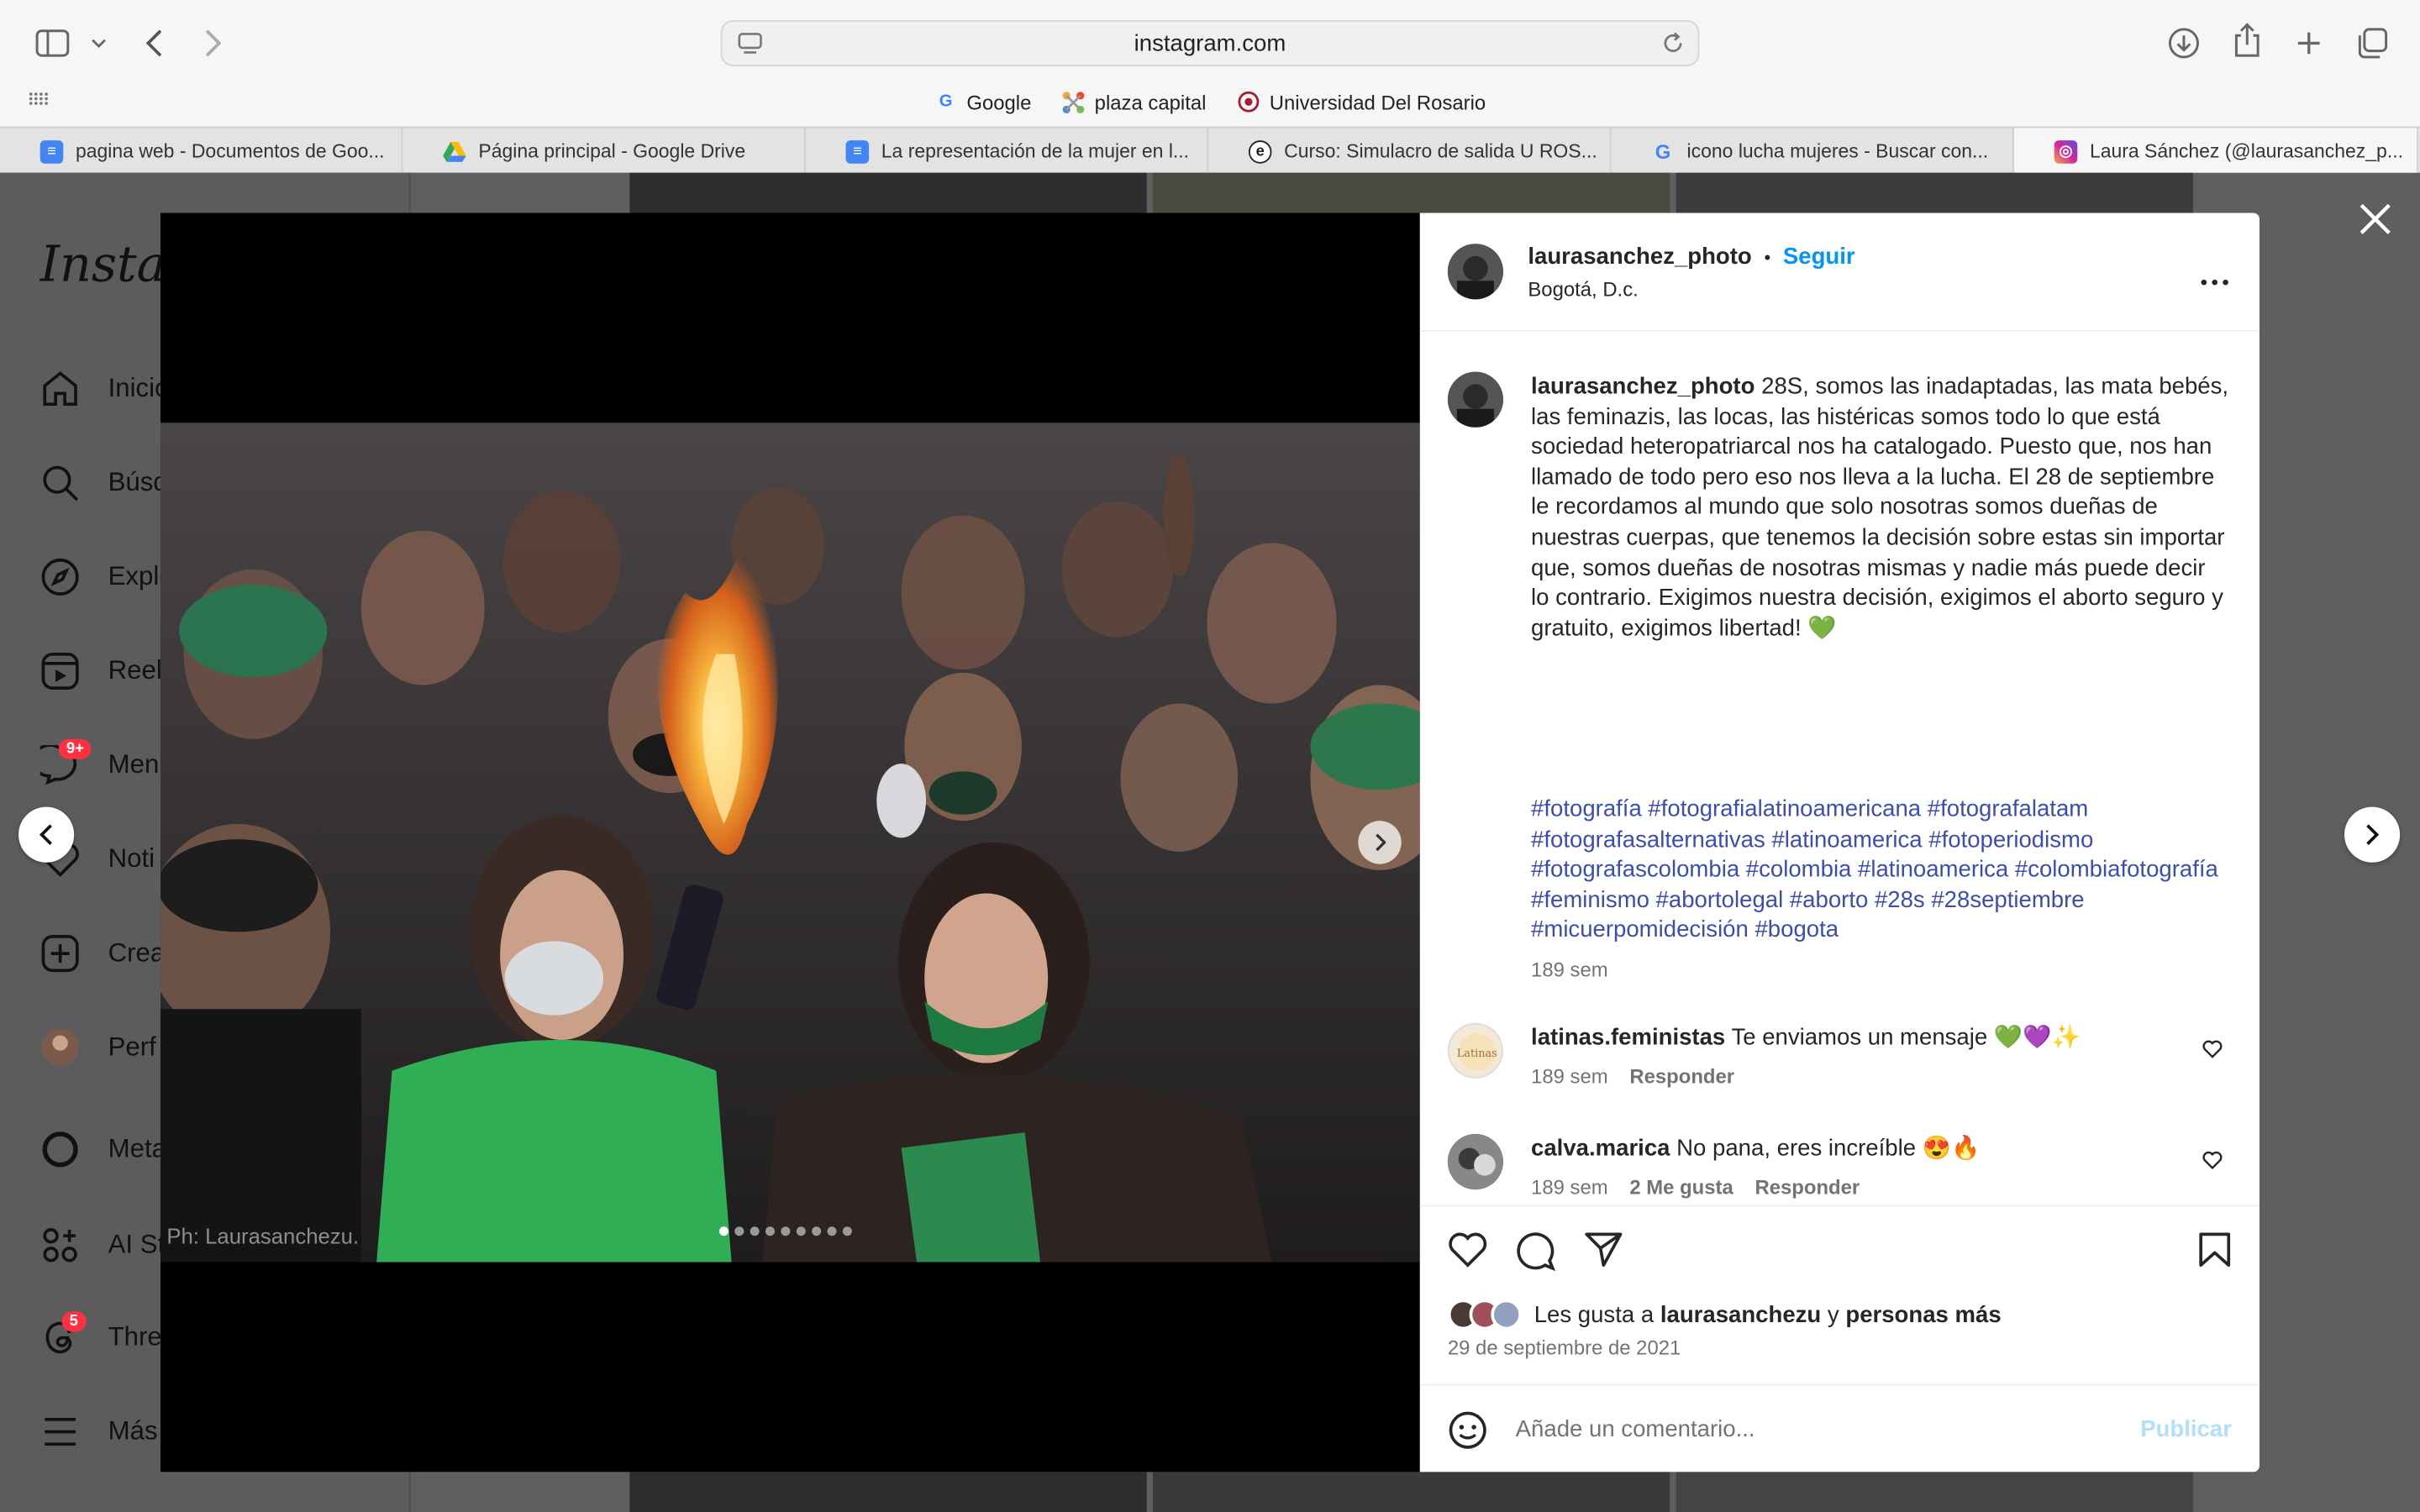 This screenshot has height=1512, width=2420. Describe the element at coordinates (52, 43) in the screenshot. I see `sidebar-toggle-icon` at that location.